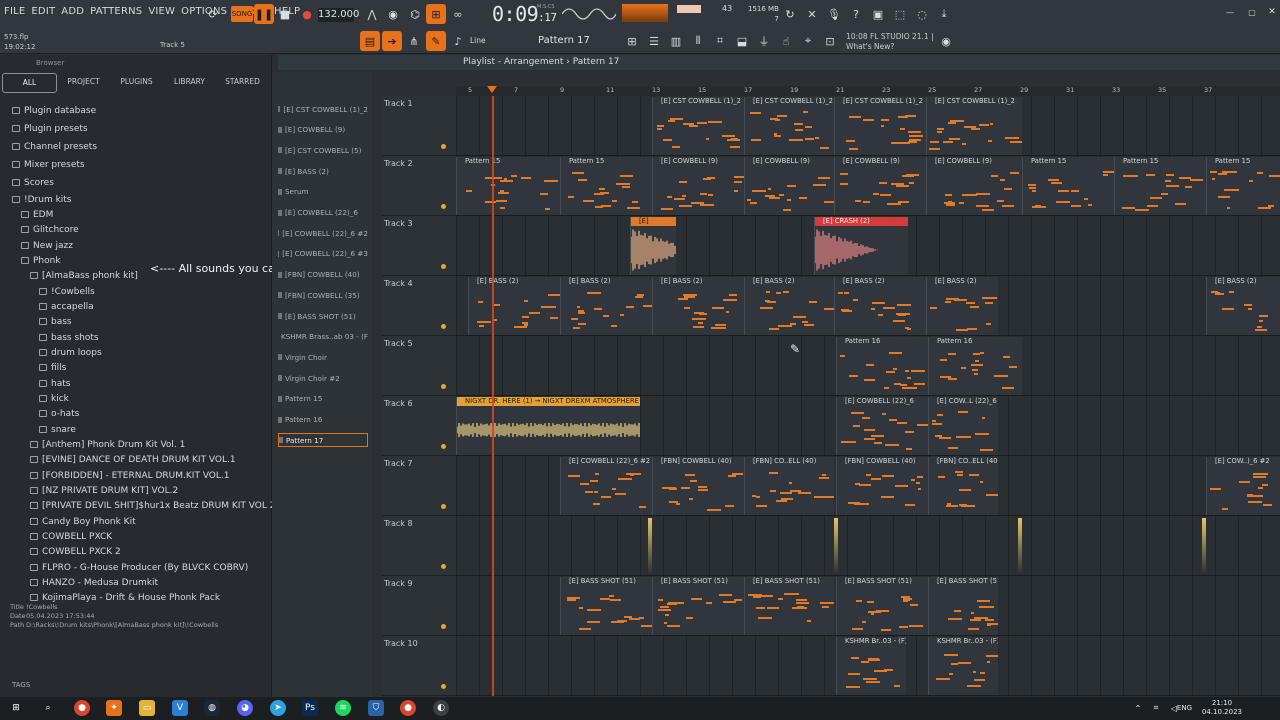 This screenshot has width=1280, height=720. What do you see at coordinates (82, 708) in the screenshot?
I see `chrome-icon: ●` at bounding box center [82, 708].